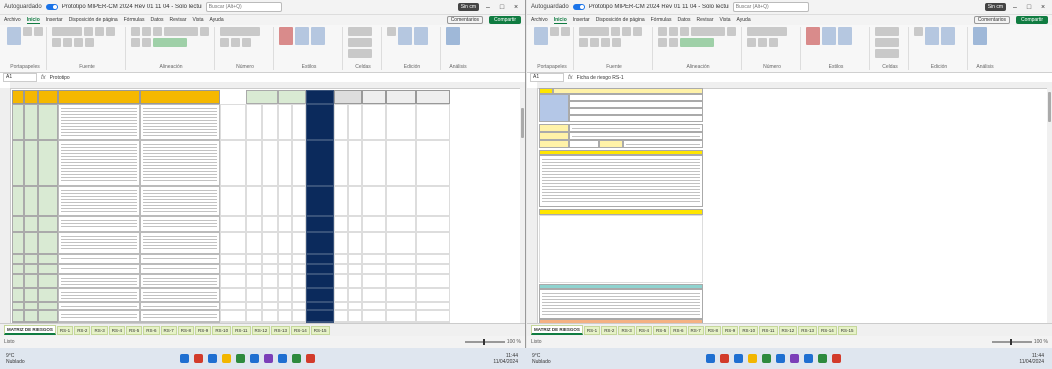 This screenshot has height=369, width=1052. I want to click on sheet-tab: RS-6, so click(678, 330).